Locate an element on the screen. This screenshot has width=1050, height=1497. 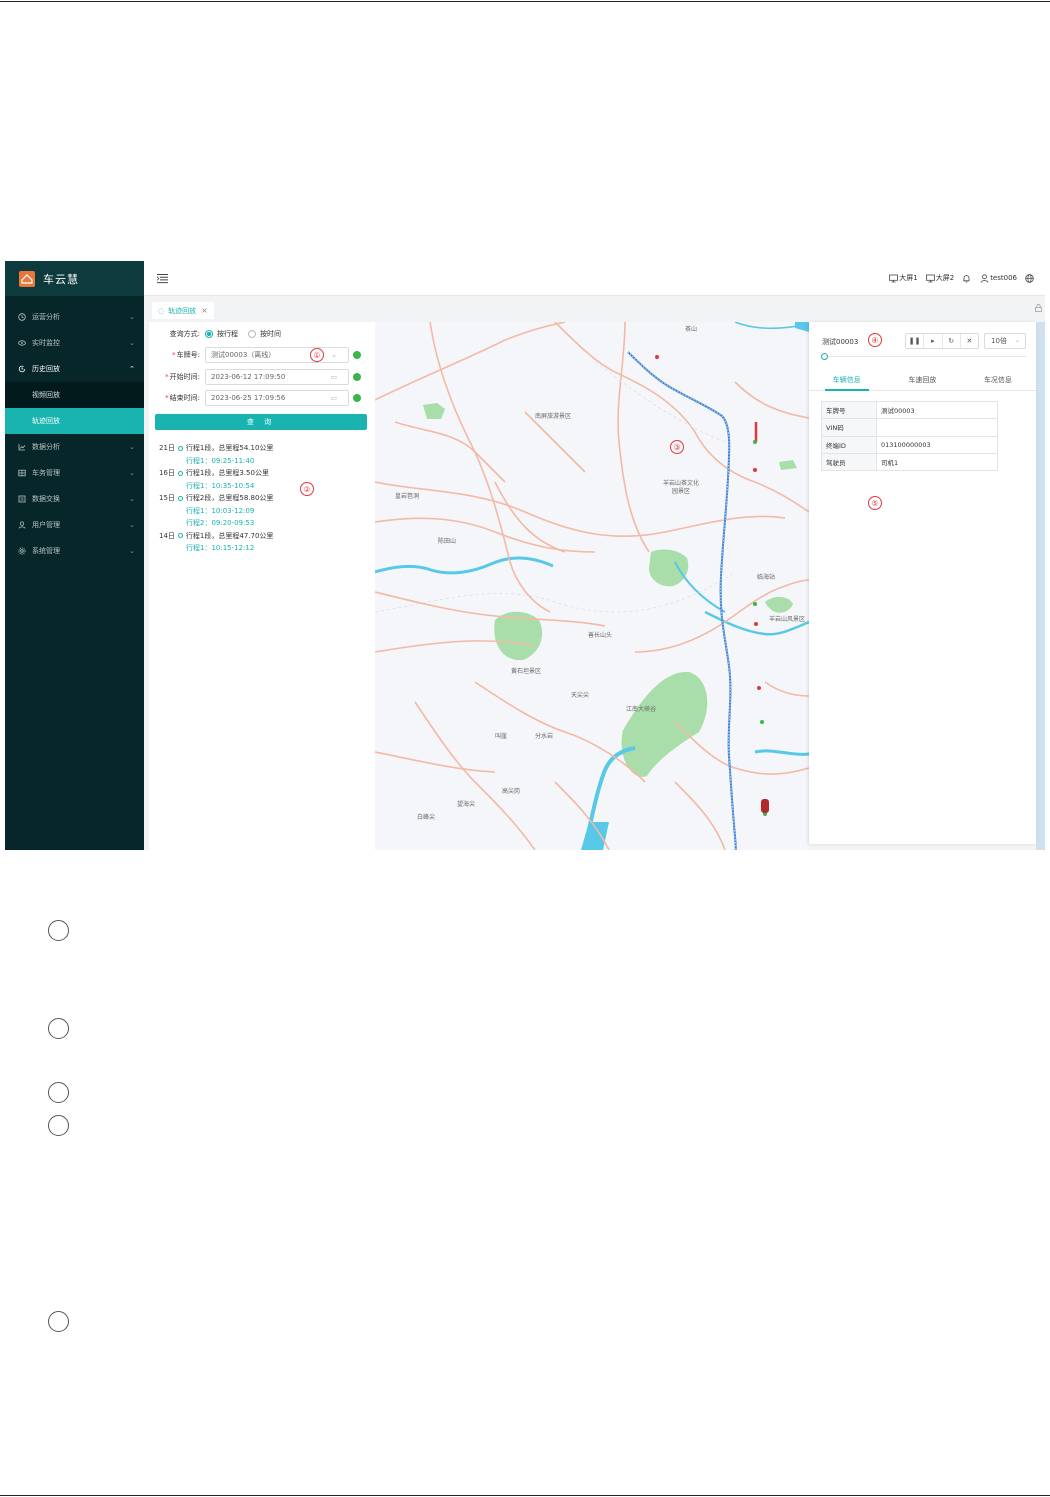
sidebar-item-label: 系统管理 is located at coordinates (46, 551).